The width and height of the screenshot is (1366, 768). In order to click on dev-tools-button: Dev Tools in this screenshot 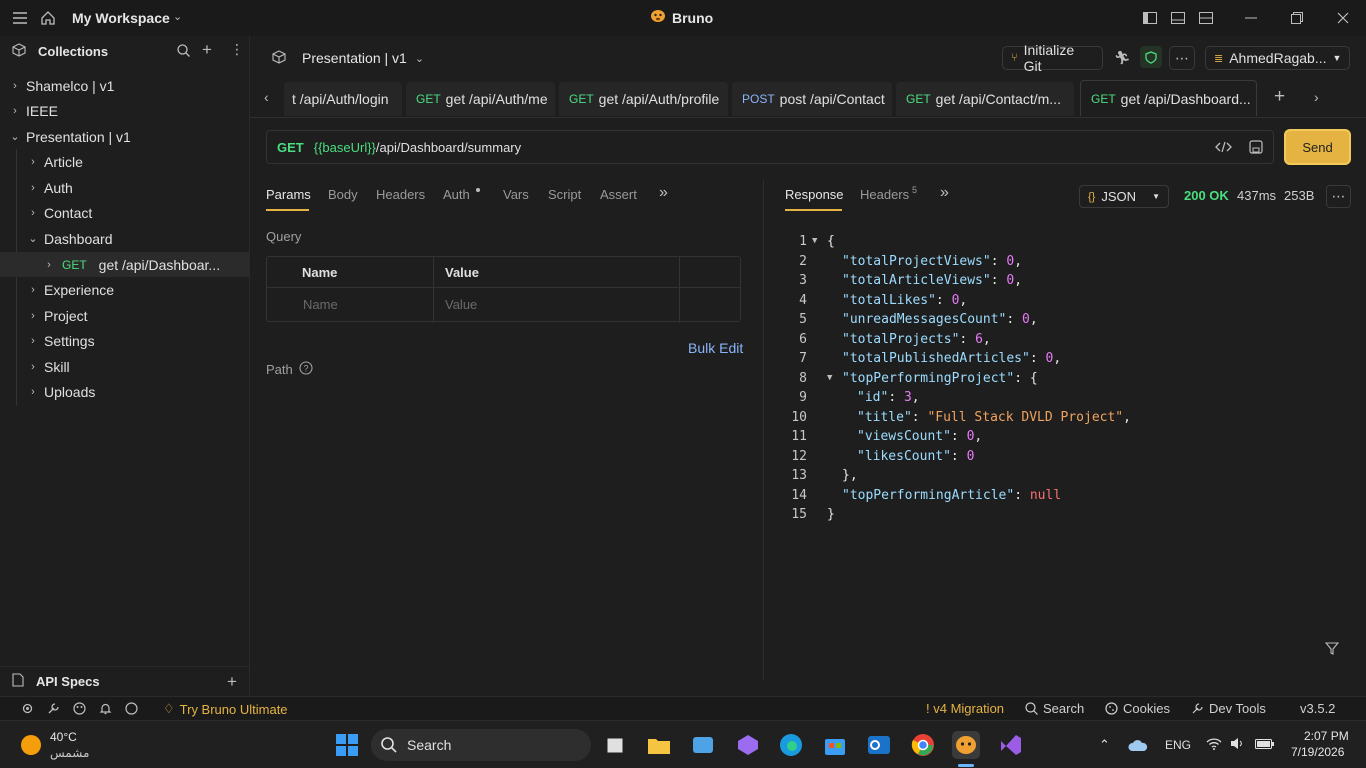, I will do `click(1228, 708)`.